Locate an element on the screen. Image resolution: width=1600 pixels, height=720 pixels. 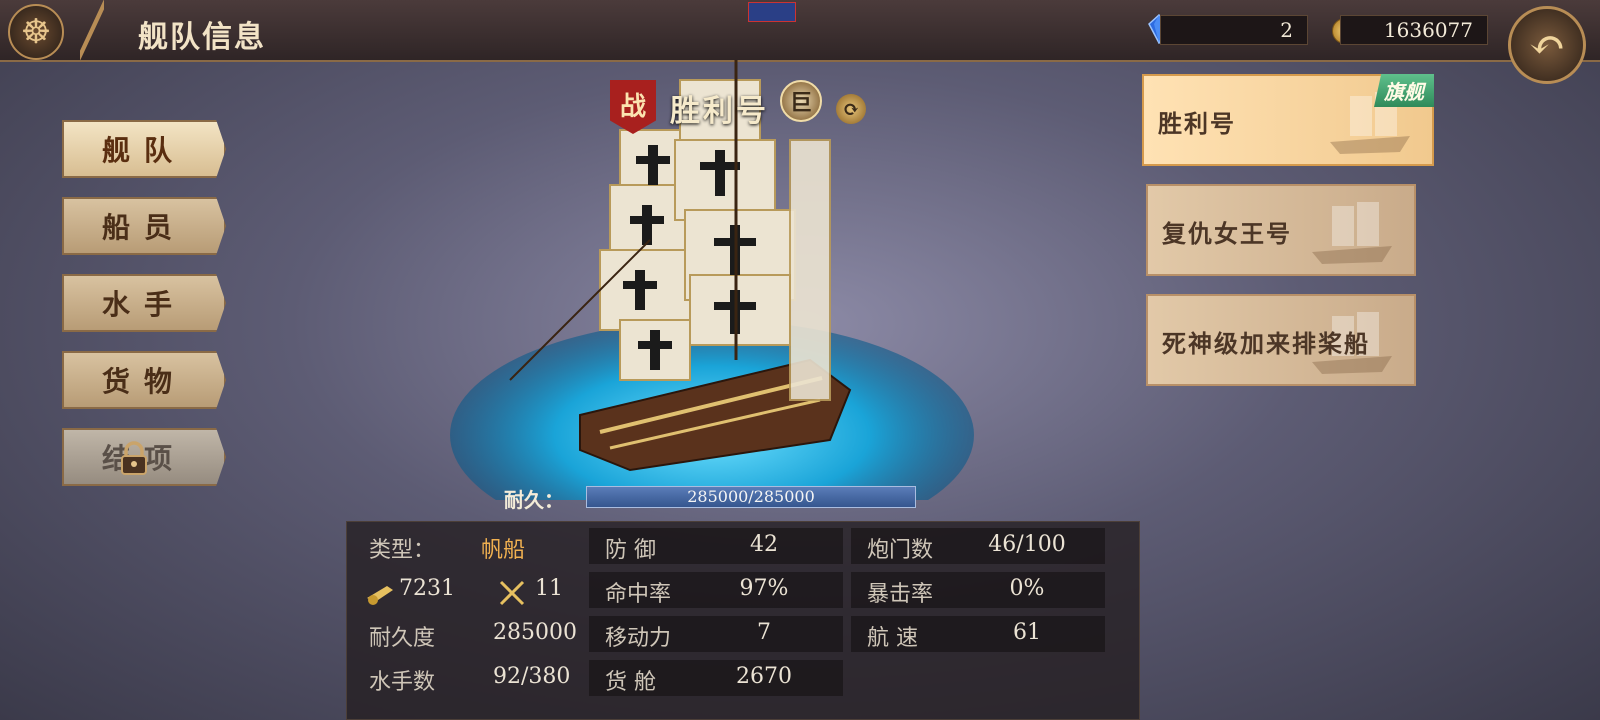
gem-counter: 2 is located at coordinates (1234, 30).